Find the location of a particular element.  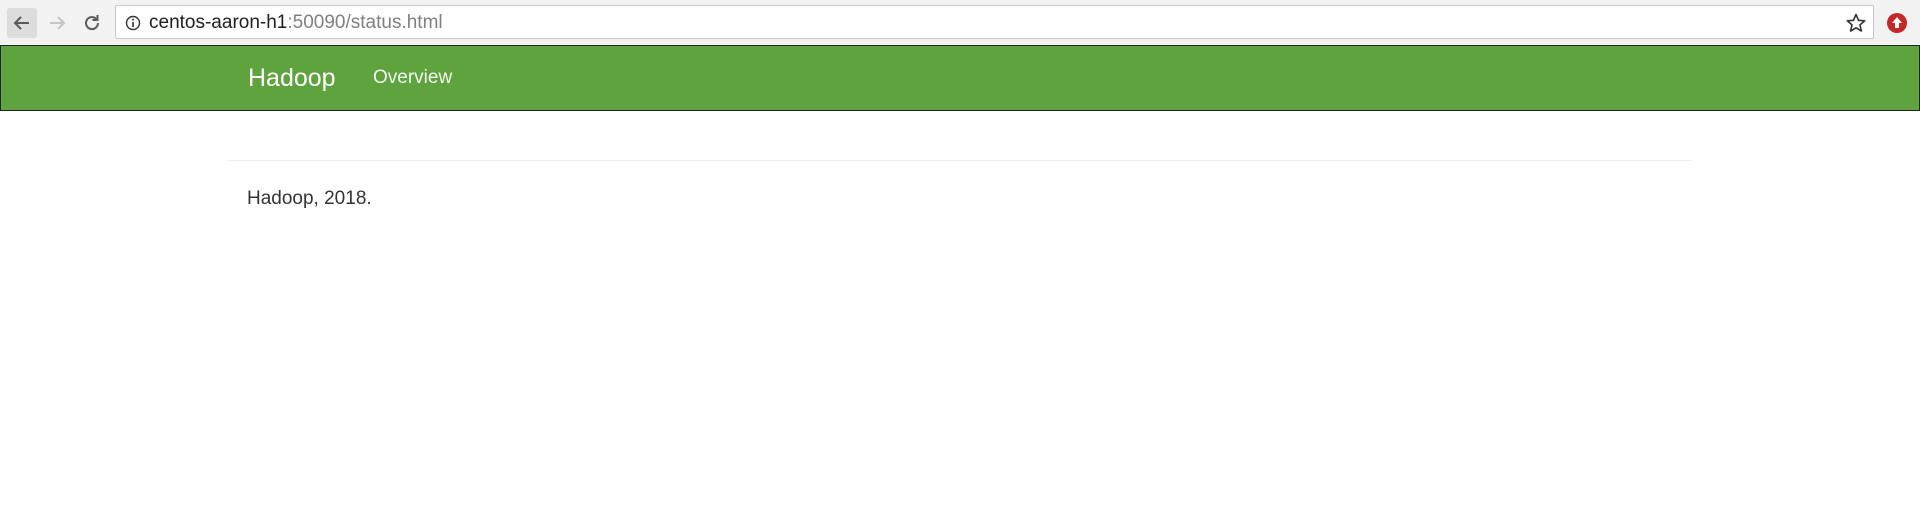

nav-link-overview: Overview is located at coordinates (412, 78).